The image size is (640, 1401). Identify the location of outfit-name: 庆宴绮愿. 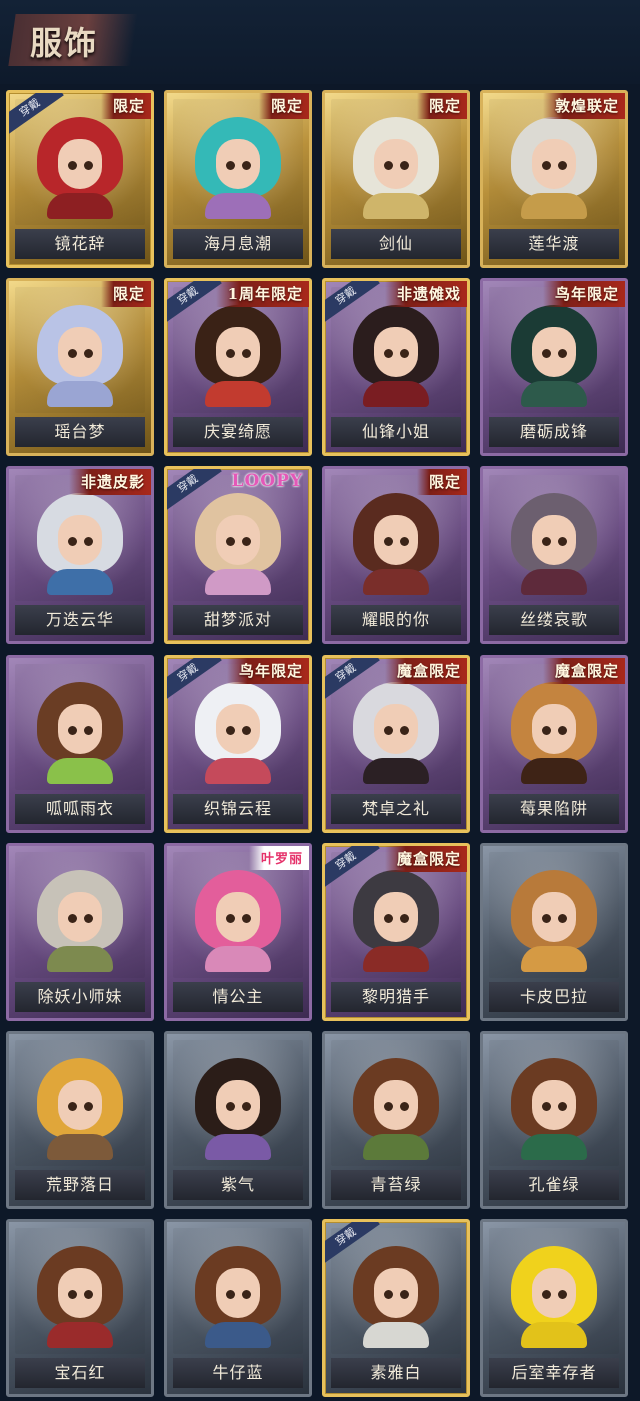
(238, 432).